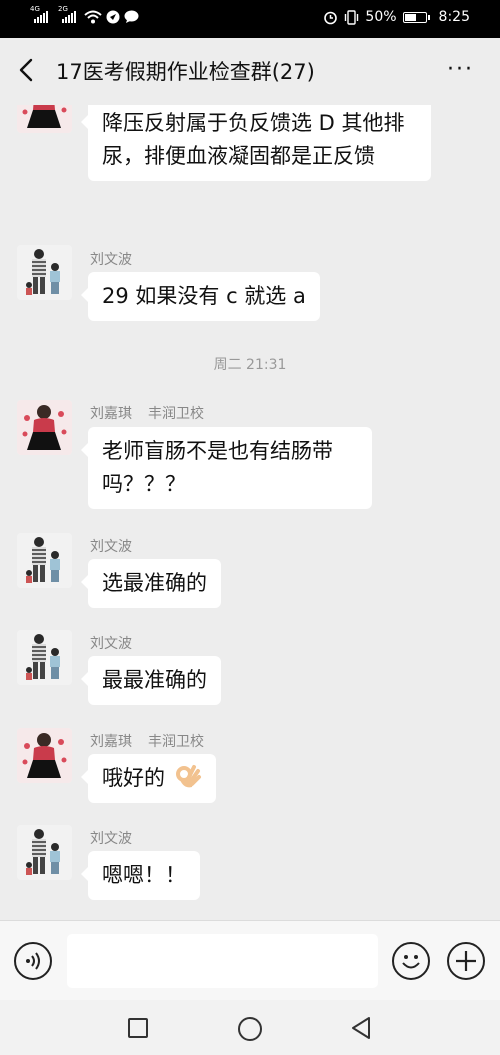 Image resolution: width=500 pixels, height=1055 pixels. I want to click on smiley-icon, so click(411, 962).